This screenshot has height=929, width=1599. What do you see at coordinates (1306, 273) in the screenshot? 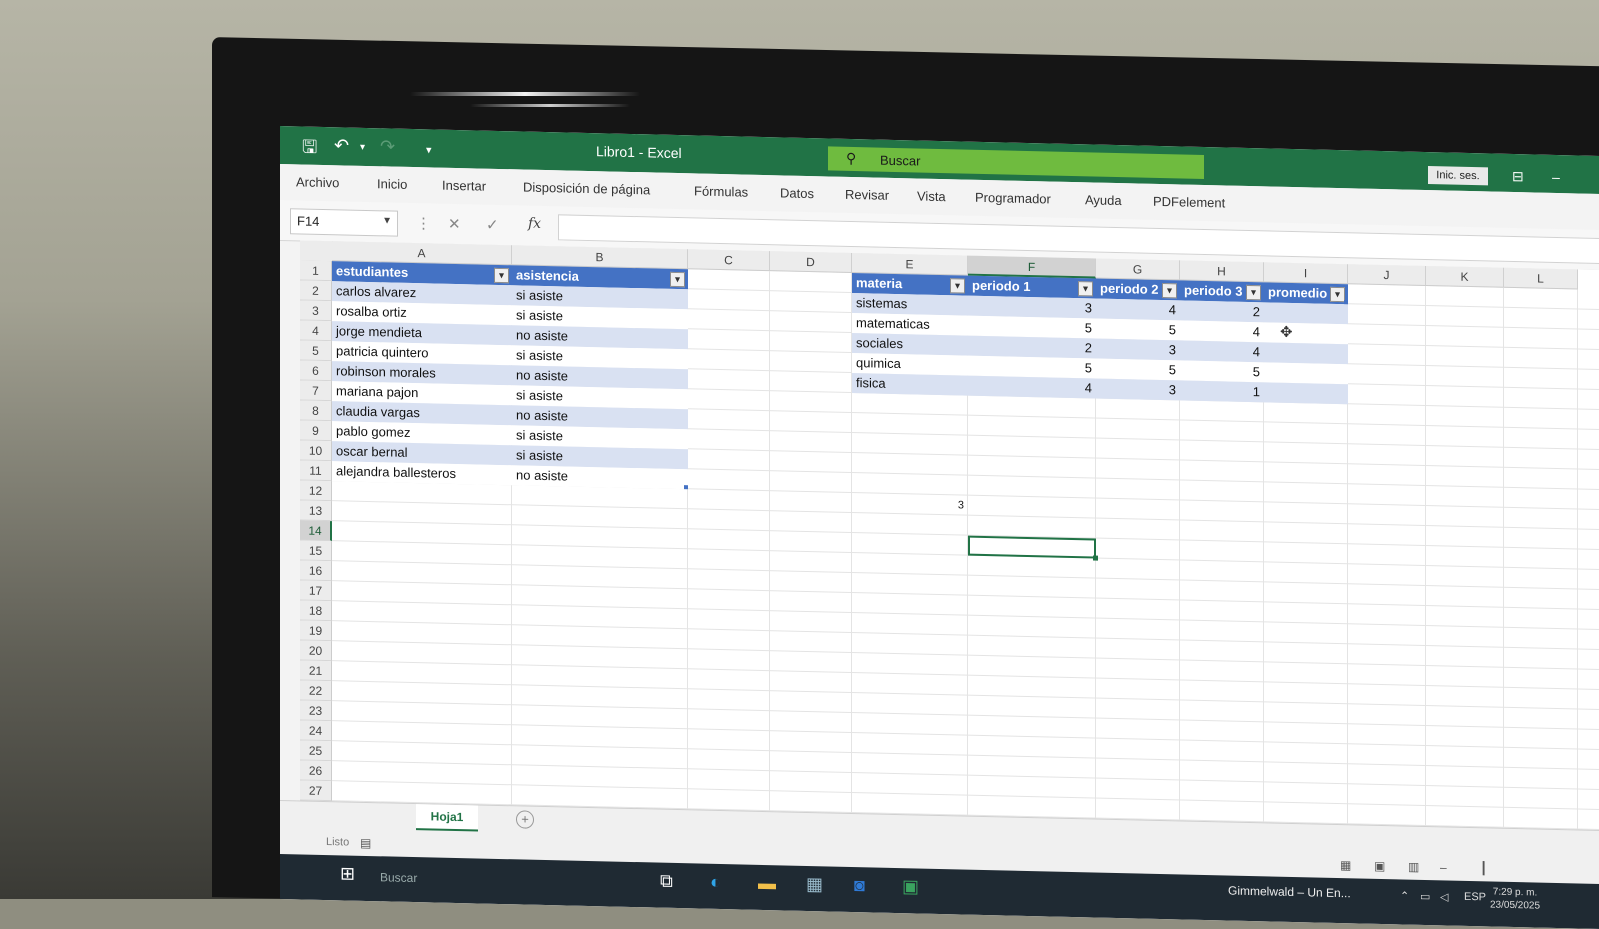
I see `column-header-i: I` at bounding box center [1306, 273].